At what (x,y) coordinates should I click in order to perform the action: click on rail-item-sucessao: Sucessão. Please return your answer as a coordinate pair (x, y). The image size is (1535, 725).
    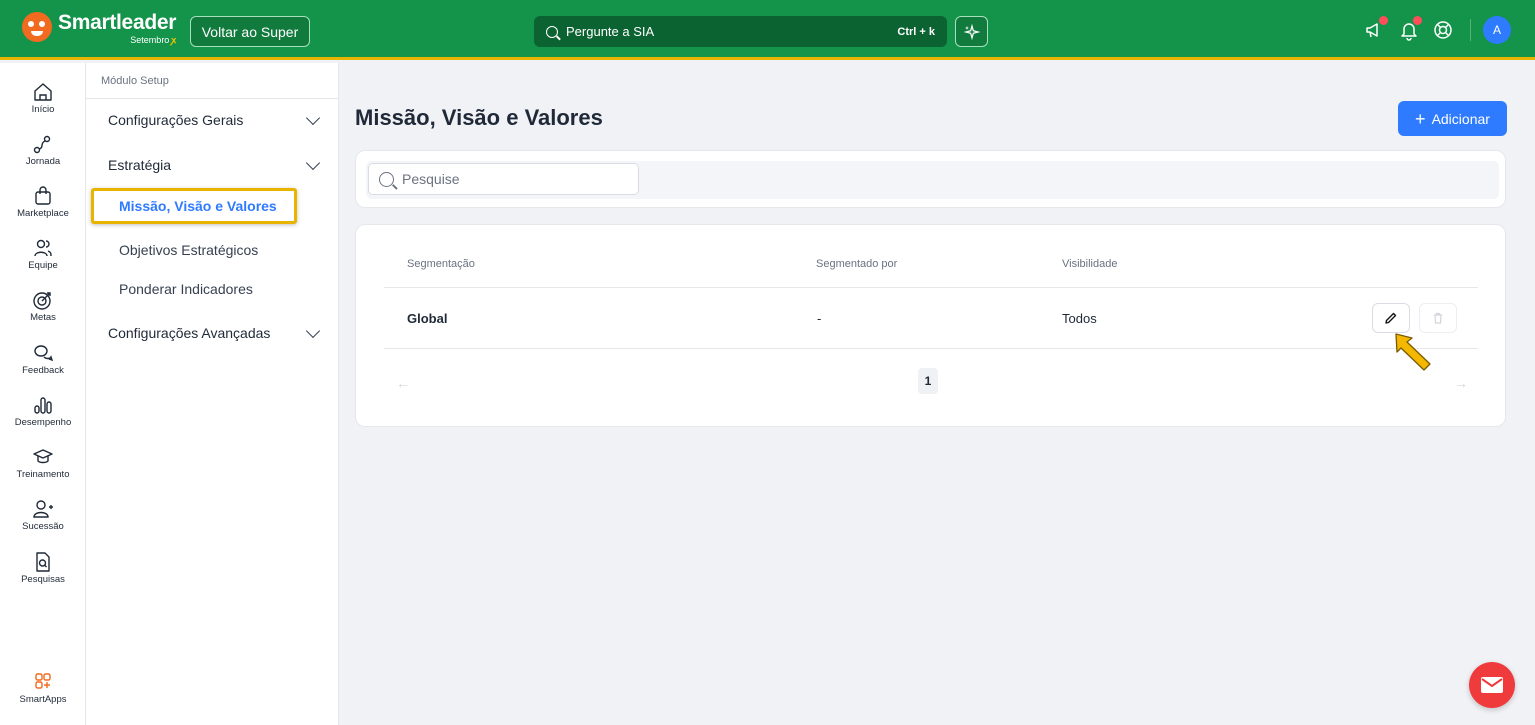
    Looking at the image, I should click on (43, 515).